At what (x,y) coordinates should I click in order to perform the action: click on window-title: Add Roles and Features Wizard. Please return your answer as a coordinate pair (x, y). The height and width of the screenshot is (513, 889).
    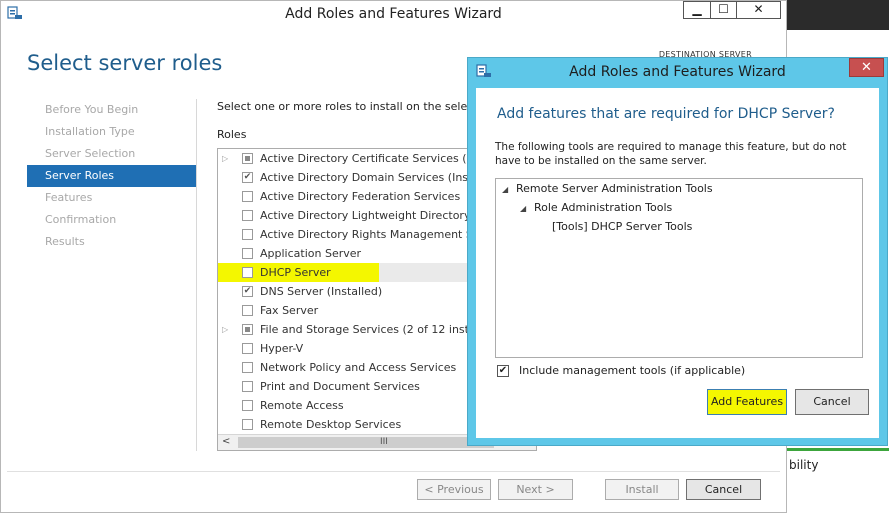
    Looking at the image, I should click on (393, 14).